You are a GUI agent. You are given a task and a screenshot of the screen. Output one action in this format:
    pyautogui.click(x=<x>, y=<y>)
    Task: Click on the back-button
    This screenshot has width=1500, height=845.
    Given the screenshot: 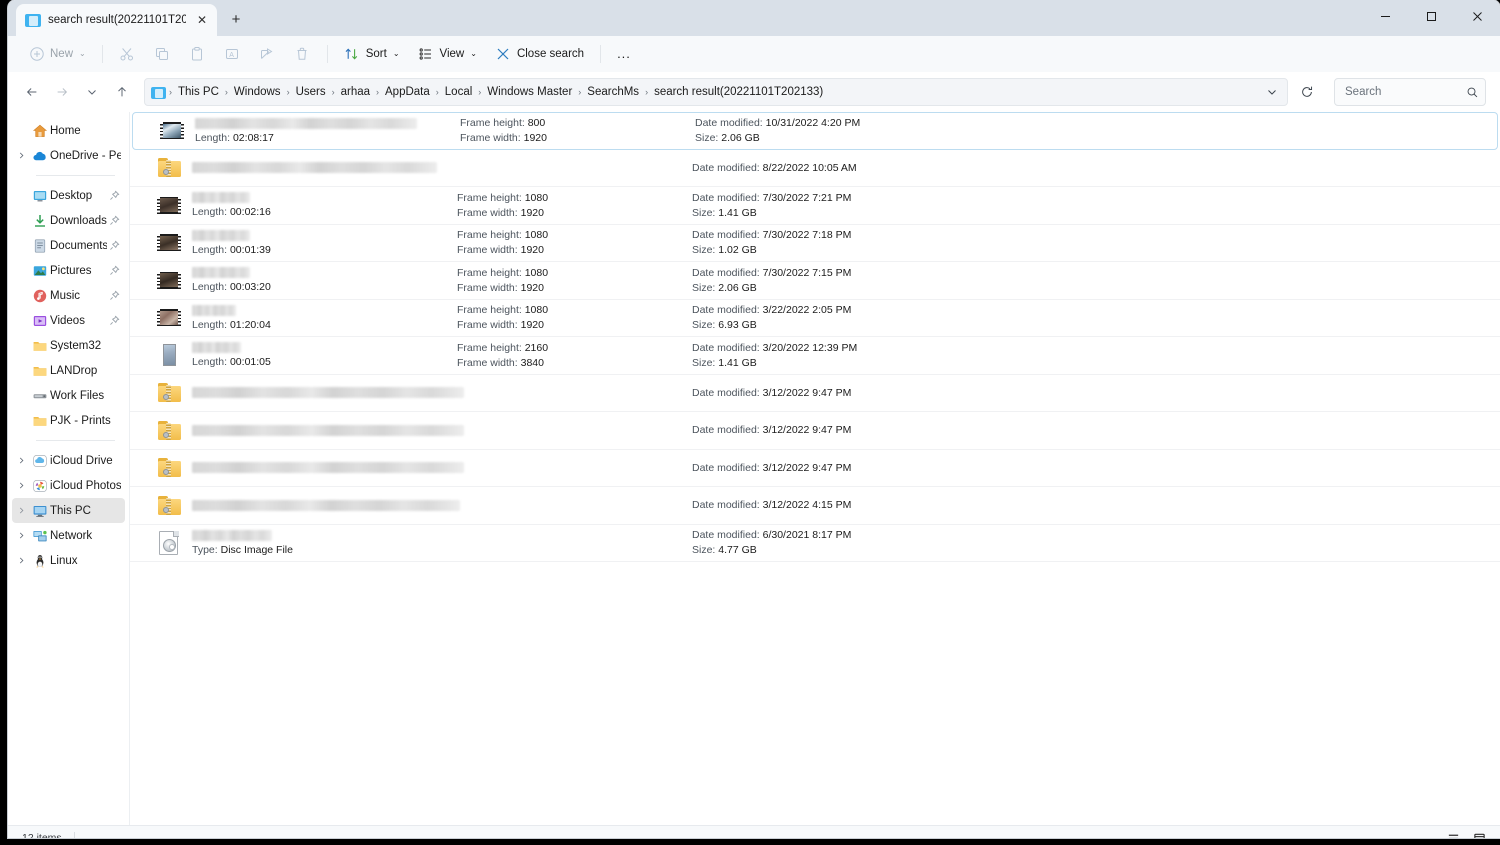 What is the action you would take?
    pyautogui.click(x=32, y=92)
    